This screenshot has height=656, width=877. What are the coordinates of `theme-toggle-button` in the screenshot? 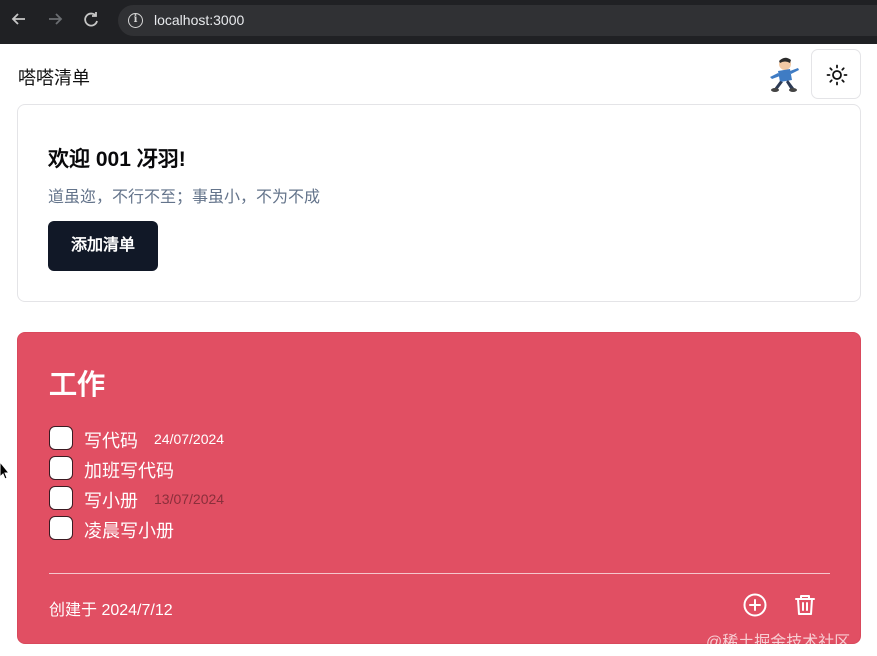 It's located at (836, 74).